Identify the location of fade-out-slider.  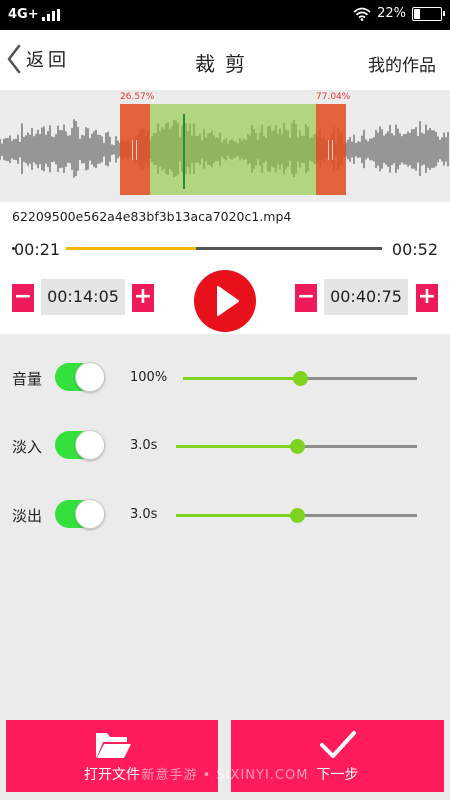
(296, 515).